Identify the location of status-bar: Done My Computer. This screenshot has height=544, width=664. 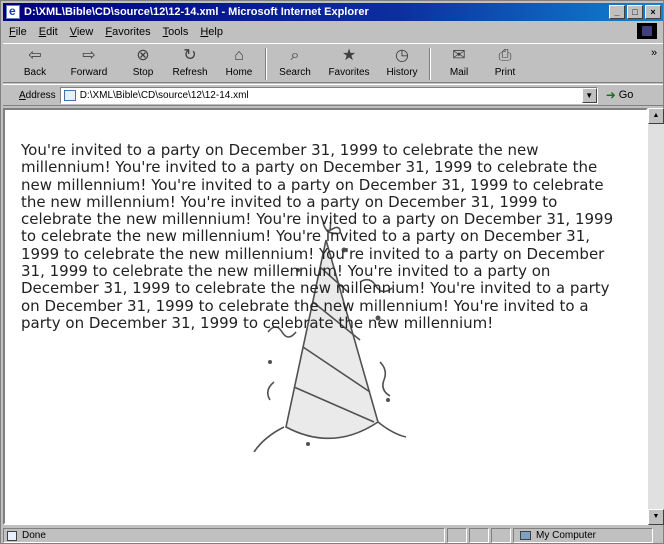
(333, 535).